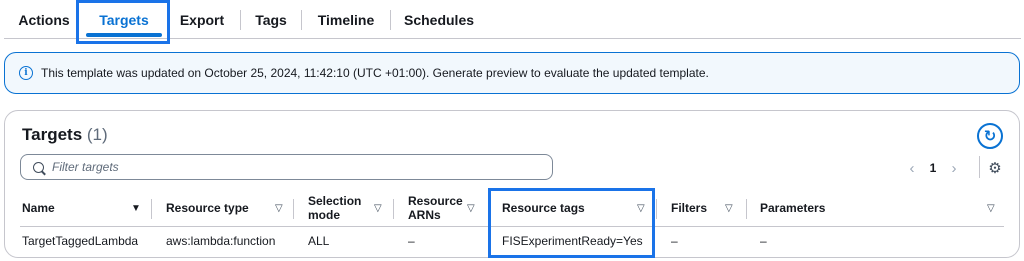  Describe the element at coordinates (571, 223) in the screenshot. I see `highlight-box-resource-tags` at that location.